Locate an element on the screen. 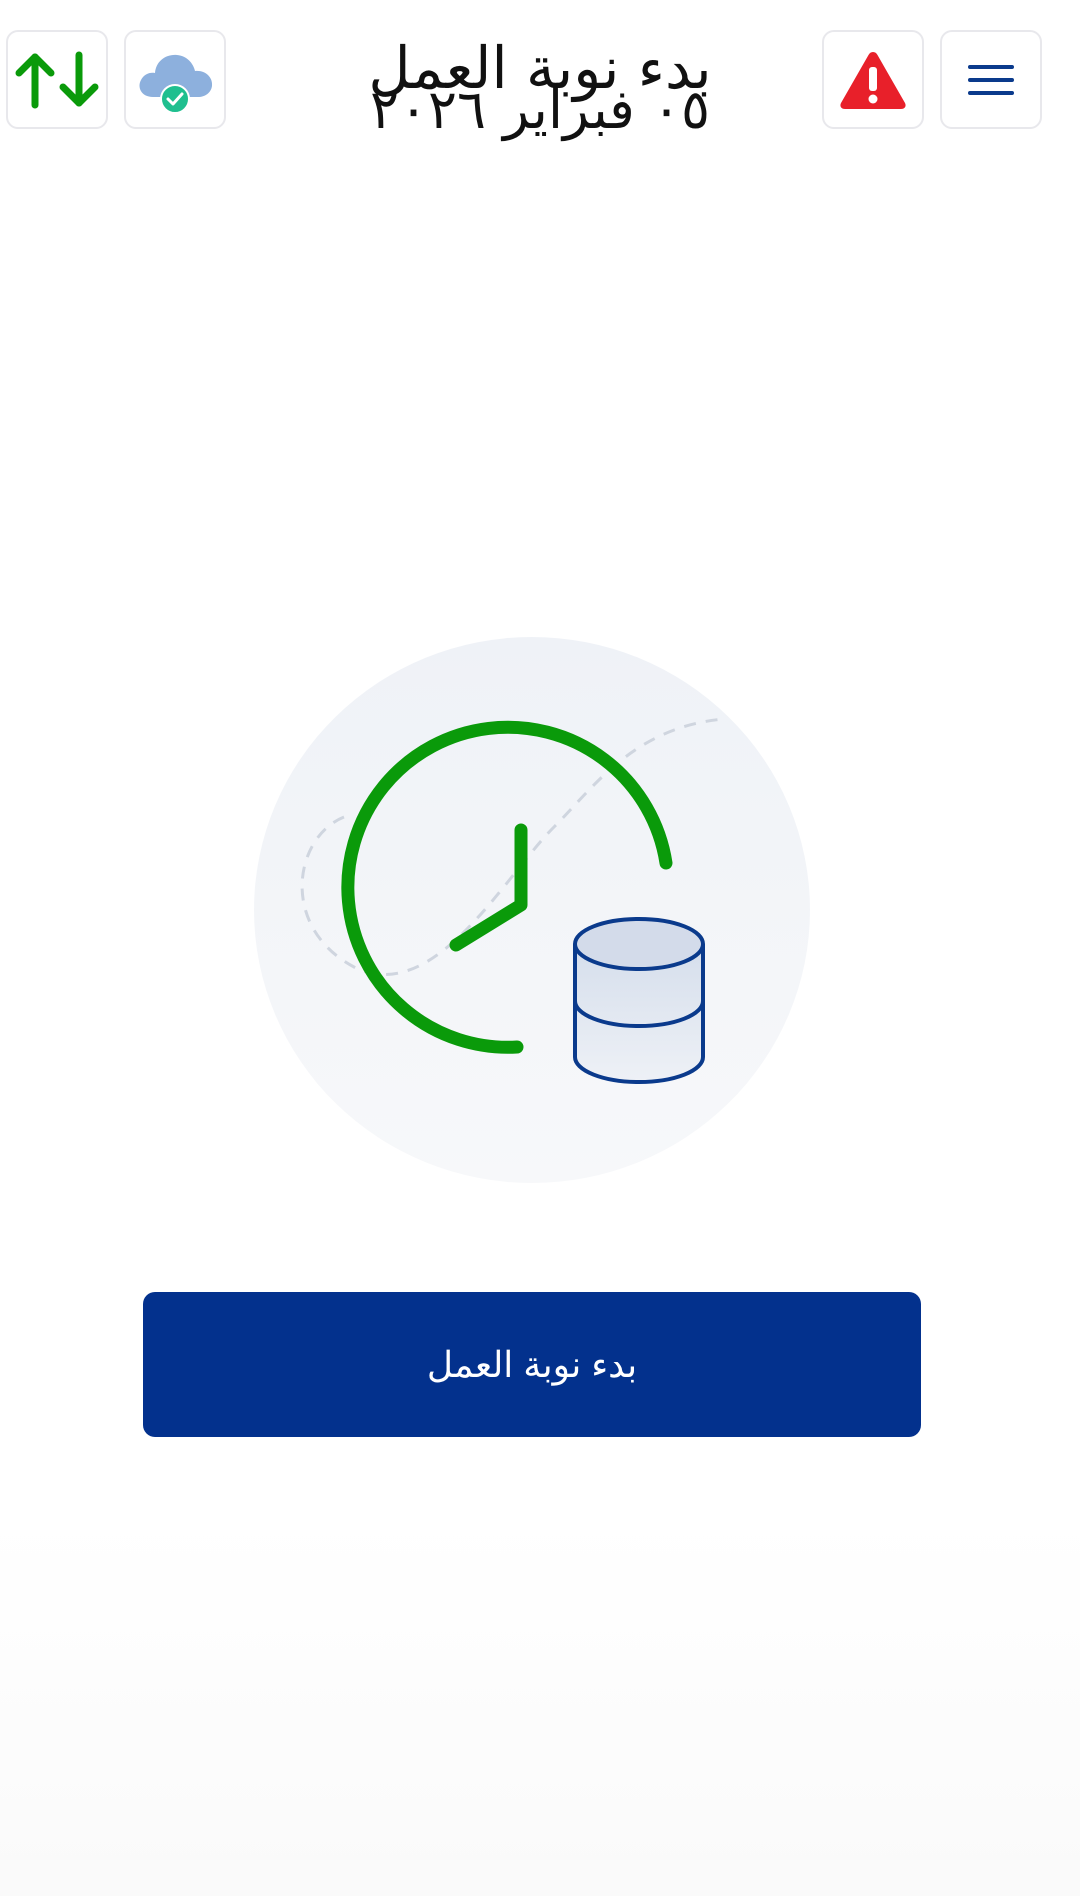 The image size is (1080, 1896). sync-arrows-icon is located at coordinates (57, 79).